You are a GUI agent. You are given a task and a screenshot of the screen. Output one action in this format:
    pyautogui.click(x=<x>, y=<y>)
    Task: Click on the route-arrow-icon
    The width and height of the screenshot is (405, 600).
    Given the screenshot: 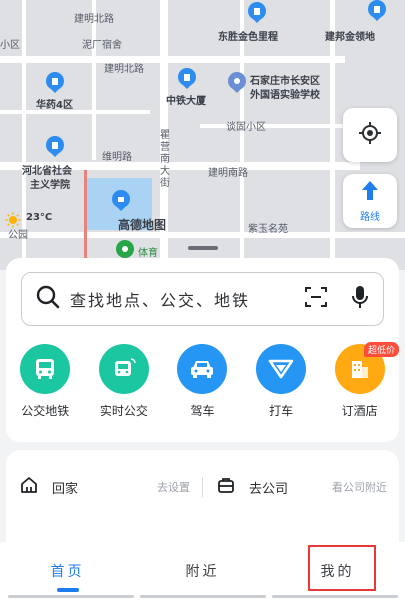 What is the action you would take?
    pyautogui.click(x=370, y=193)
    